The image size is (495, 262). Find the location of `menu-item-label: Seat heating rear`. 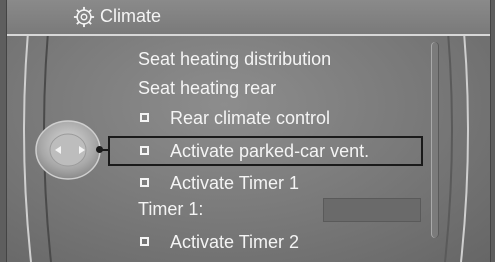

menu-item-label: Seat heating rear is located at coordinates (207, 88).